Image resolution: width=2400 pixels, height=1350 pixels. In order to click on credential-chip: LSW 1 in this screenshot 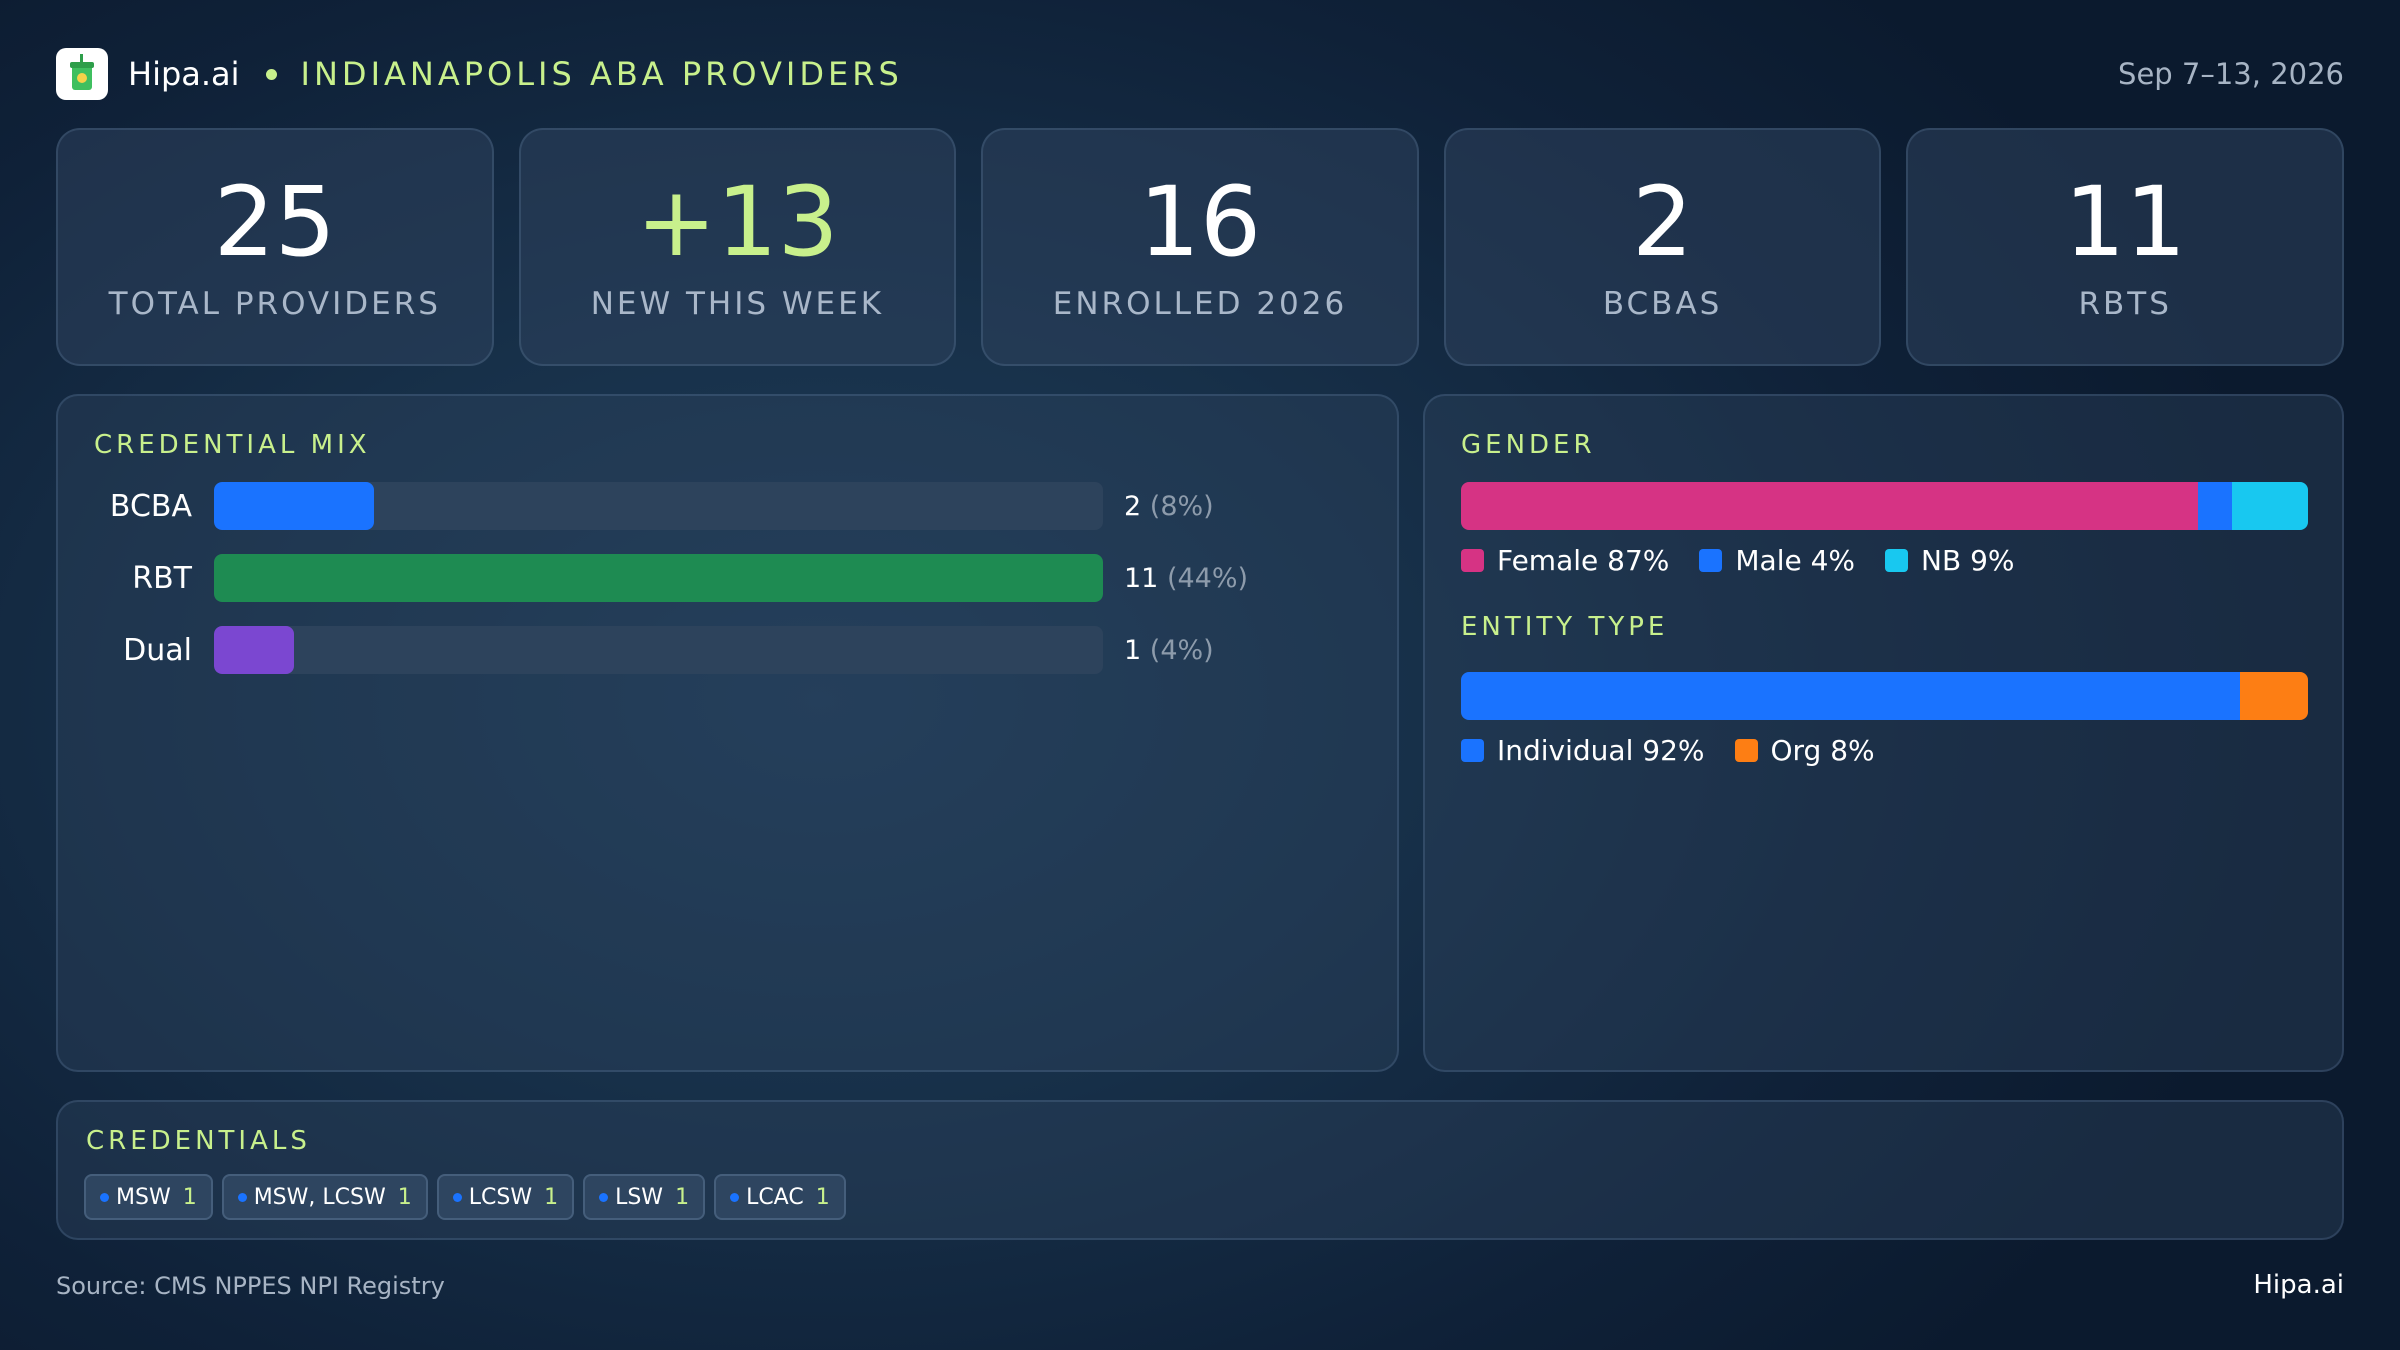, I will do `click(644, 1197)`.